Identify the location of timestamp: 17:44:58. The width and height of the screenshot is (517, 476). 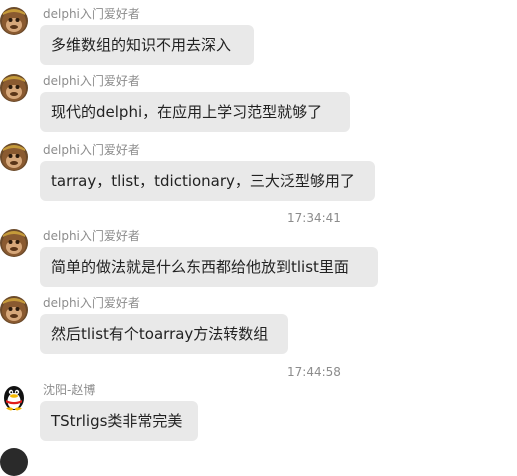
(314, 372).